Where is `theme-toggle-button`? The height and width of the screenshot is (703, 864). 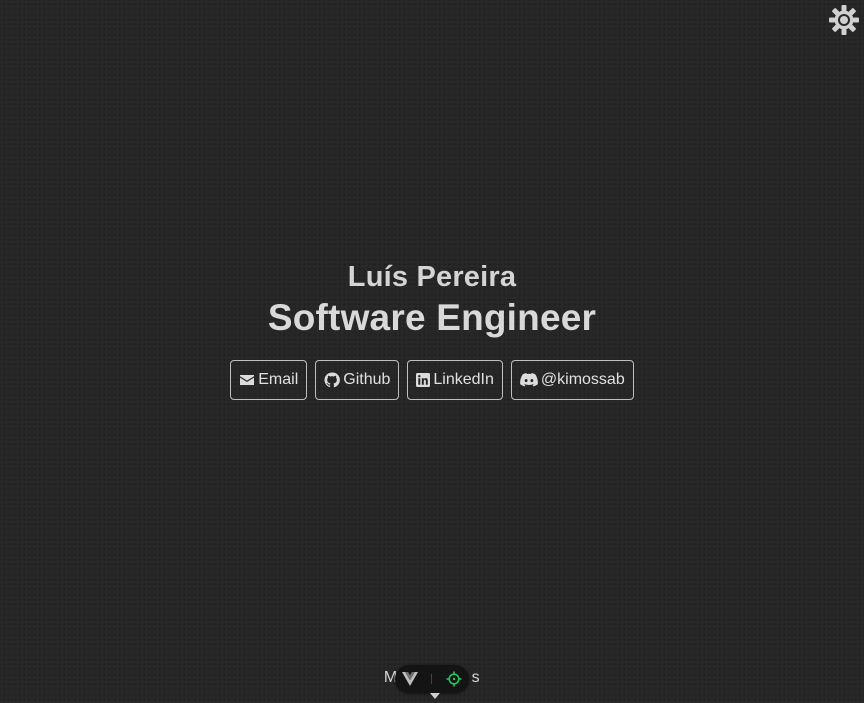 theme-toggle-button is located at coordinates (844, 20).